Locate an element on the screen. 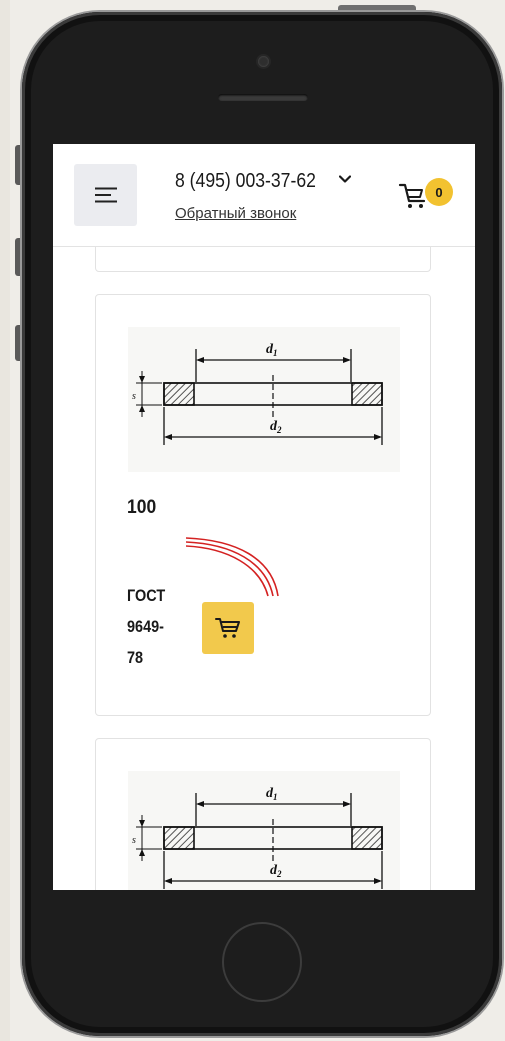 The image size is (505, 1041). product-price: 100 is located at coordinates (142, 507).